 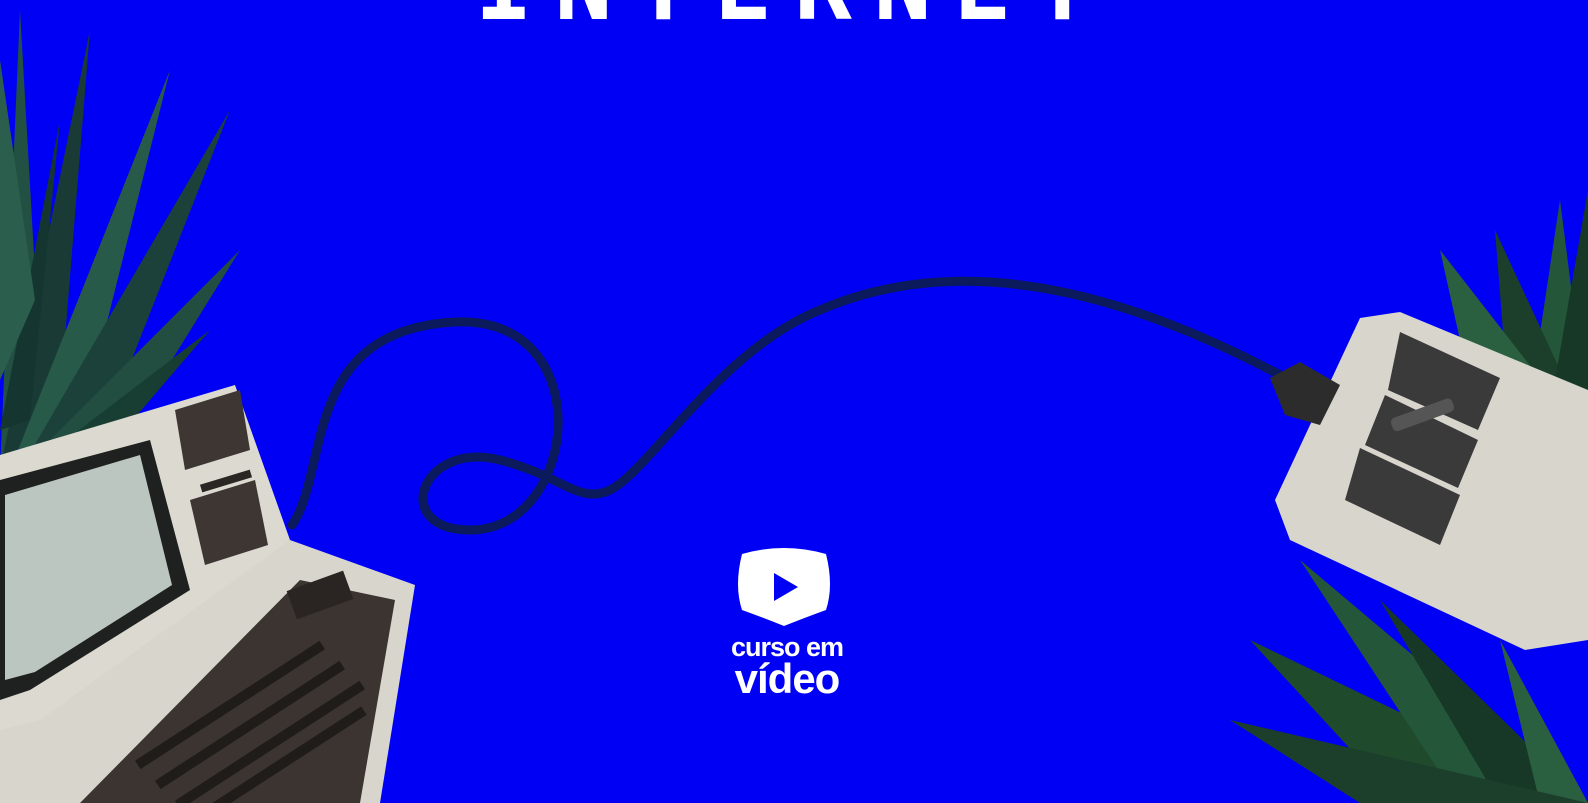 I want to click on play-icon, so click(x=784, y=587).